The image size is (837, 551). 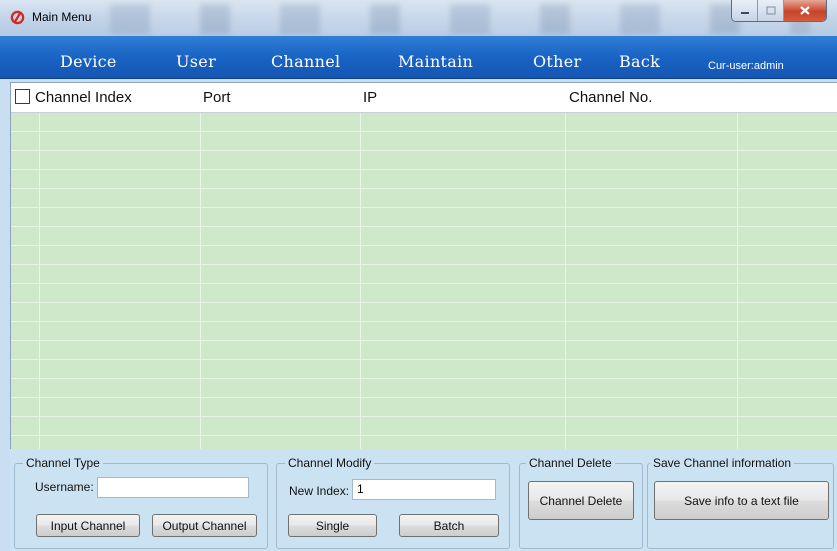 I want to click on channel-delete-group: Channel Delete Channel Delete, so click(x=581, y=502).